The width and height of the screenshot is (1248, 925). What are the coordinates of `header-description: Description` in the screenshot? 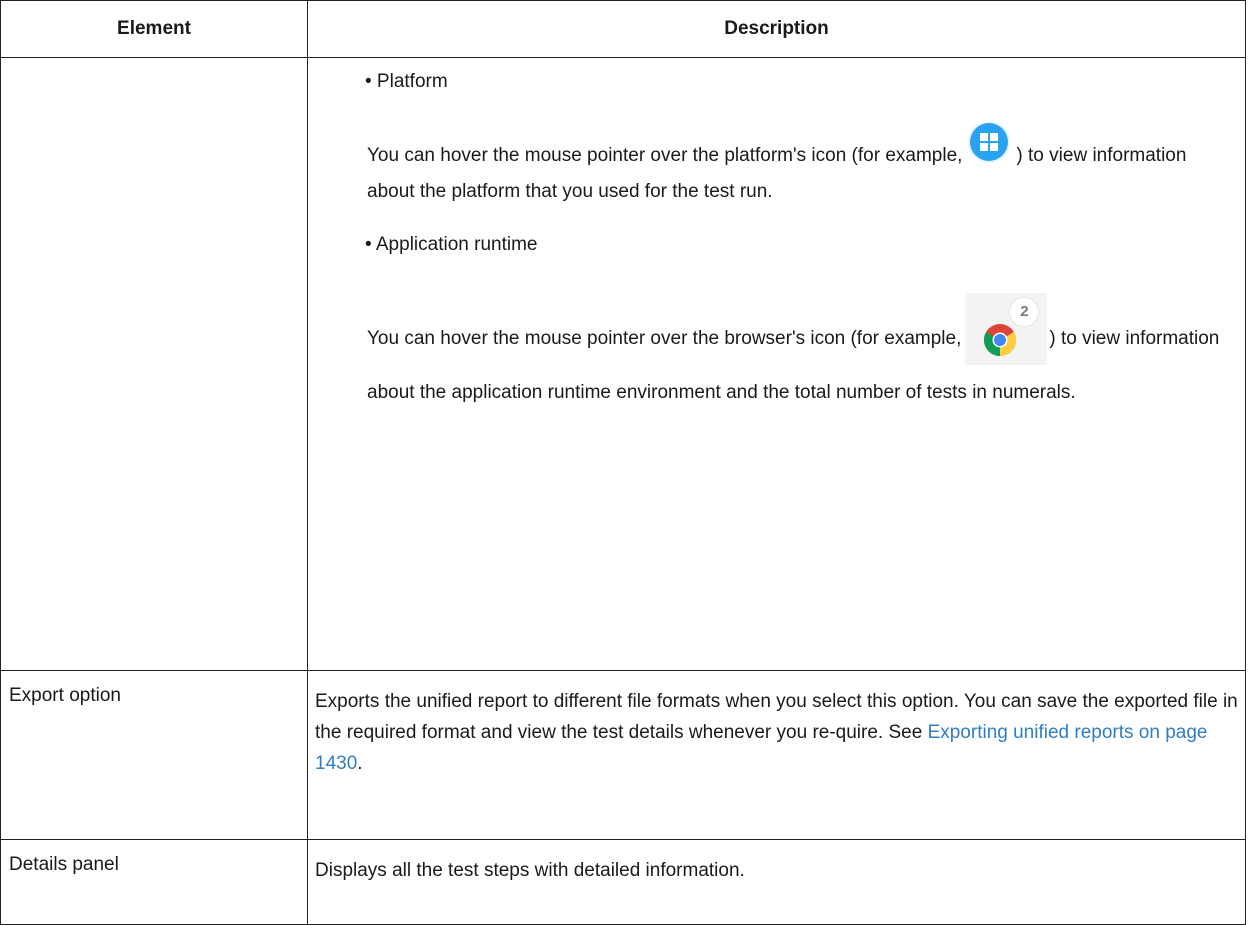 It's located at (776, 29).